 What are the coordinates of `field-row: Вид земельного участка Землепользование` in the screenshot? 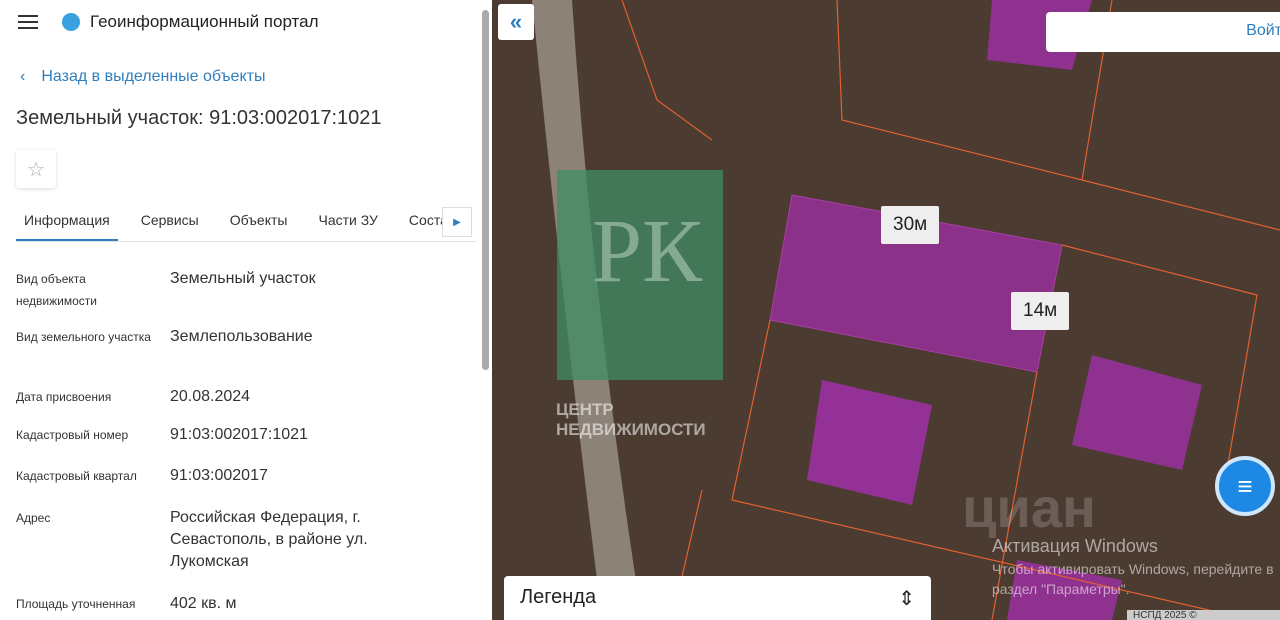 It's located at (246, 337).